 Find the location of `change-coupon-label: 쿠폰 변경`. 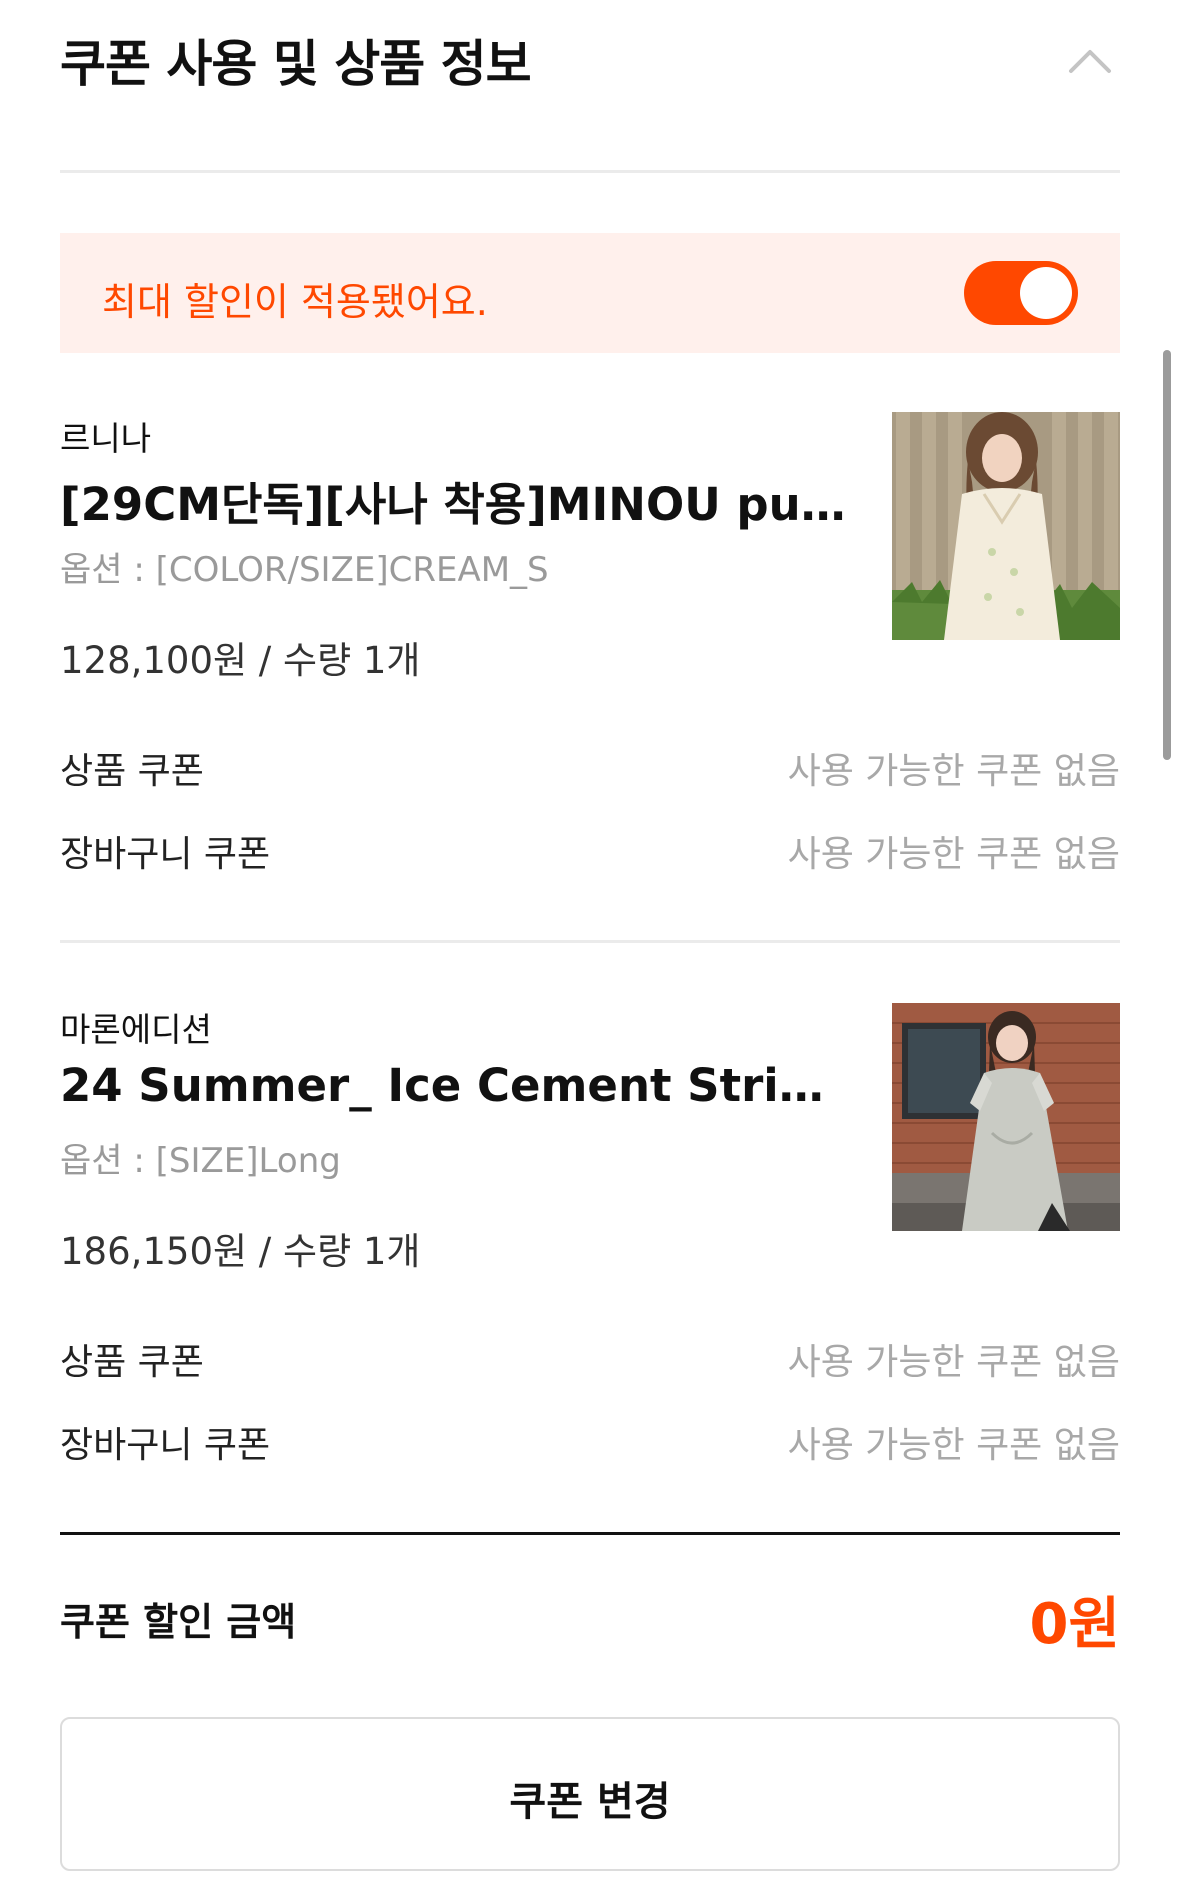

change-coupon-label: 쿠폰 변경 is located at coordinates (590, 1802).